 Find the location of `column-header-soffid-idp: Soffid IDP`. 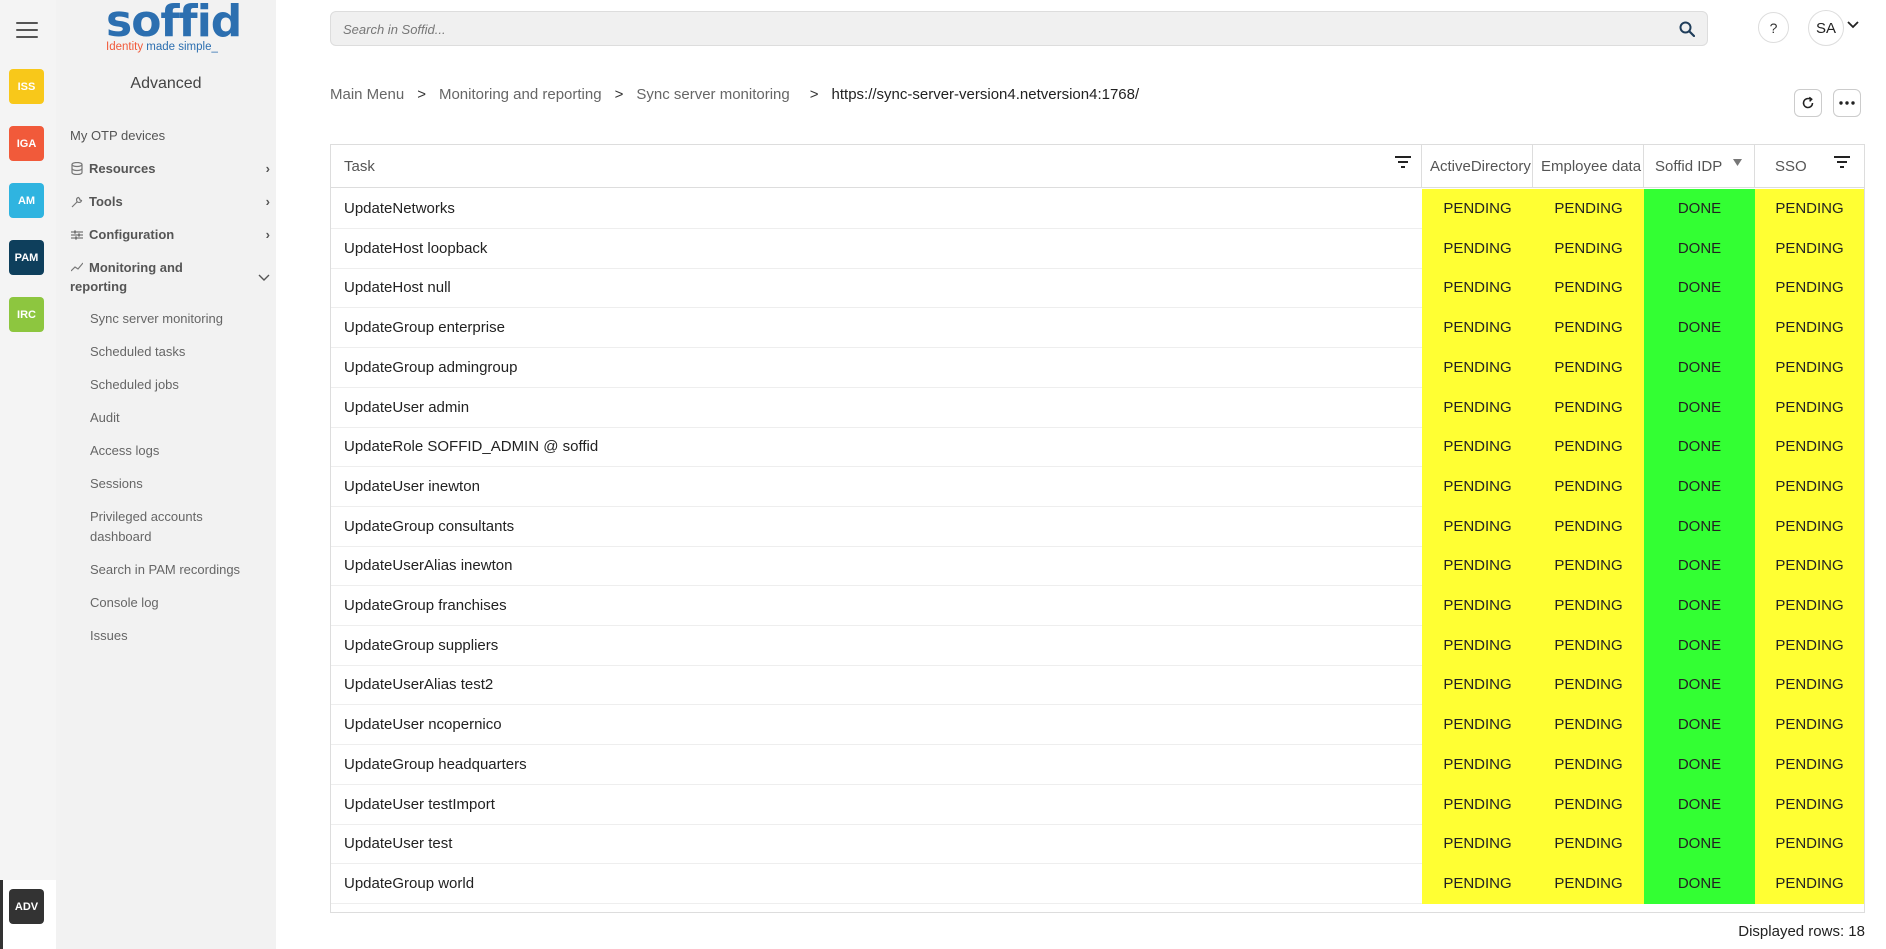

column-header-soffid-idp: Soffid IDP is located at coordinates (1699, 166).